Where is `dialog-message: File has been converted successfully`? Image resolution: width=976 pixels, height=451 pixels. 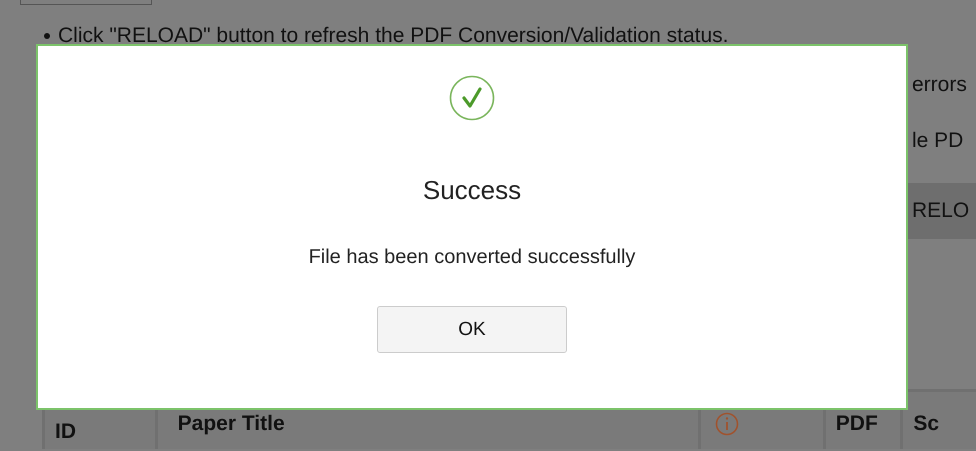
dialog-message: File has been converted successfully is located at coordinates (472, 257).